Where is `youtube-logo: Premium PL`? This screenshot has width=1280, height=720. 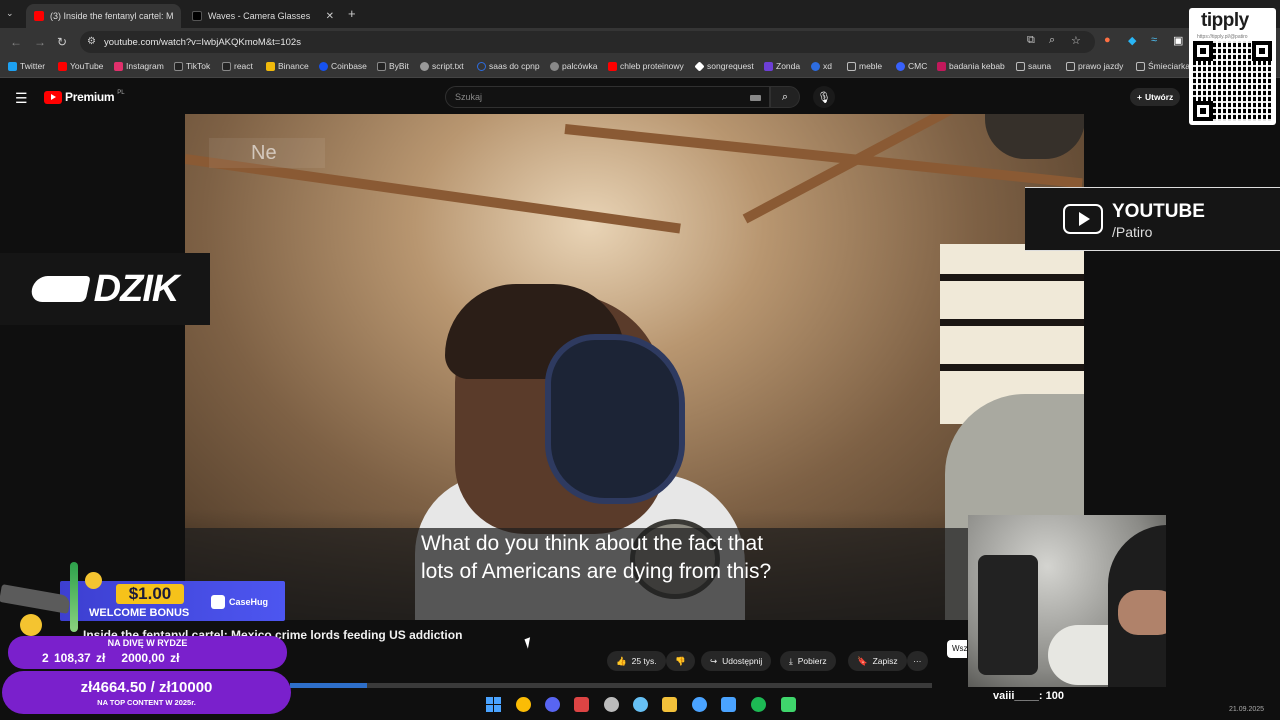
youtube-logo: Premium PL is located at coordinates (84, 97).